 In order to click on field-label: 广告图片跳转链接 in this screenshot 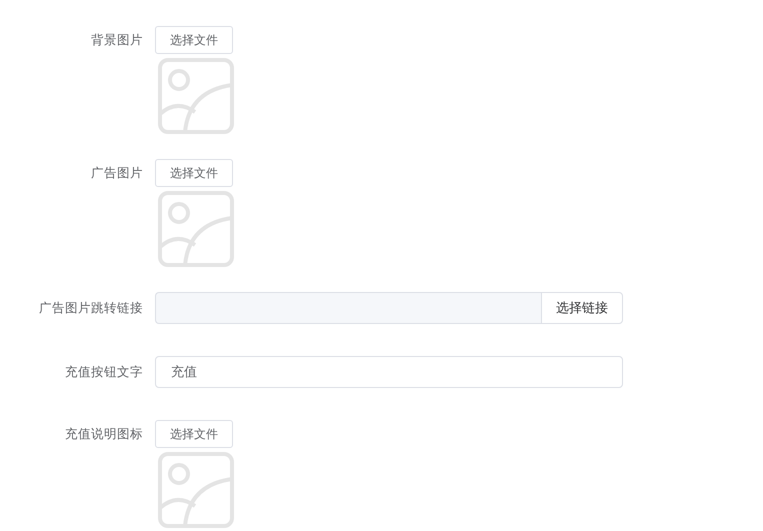, I will do `click(90, 308)`.